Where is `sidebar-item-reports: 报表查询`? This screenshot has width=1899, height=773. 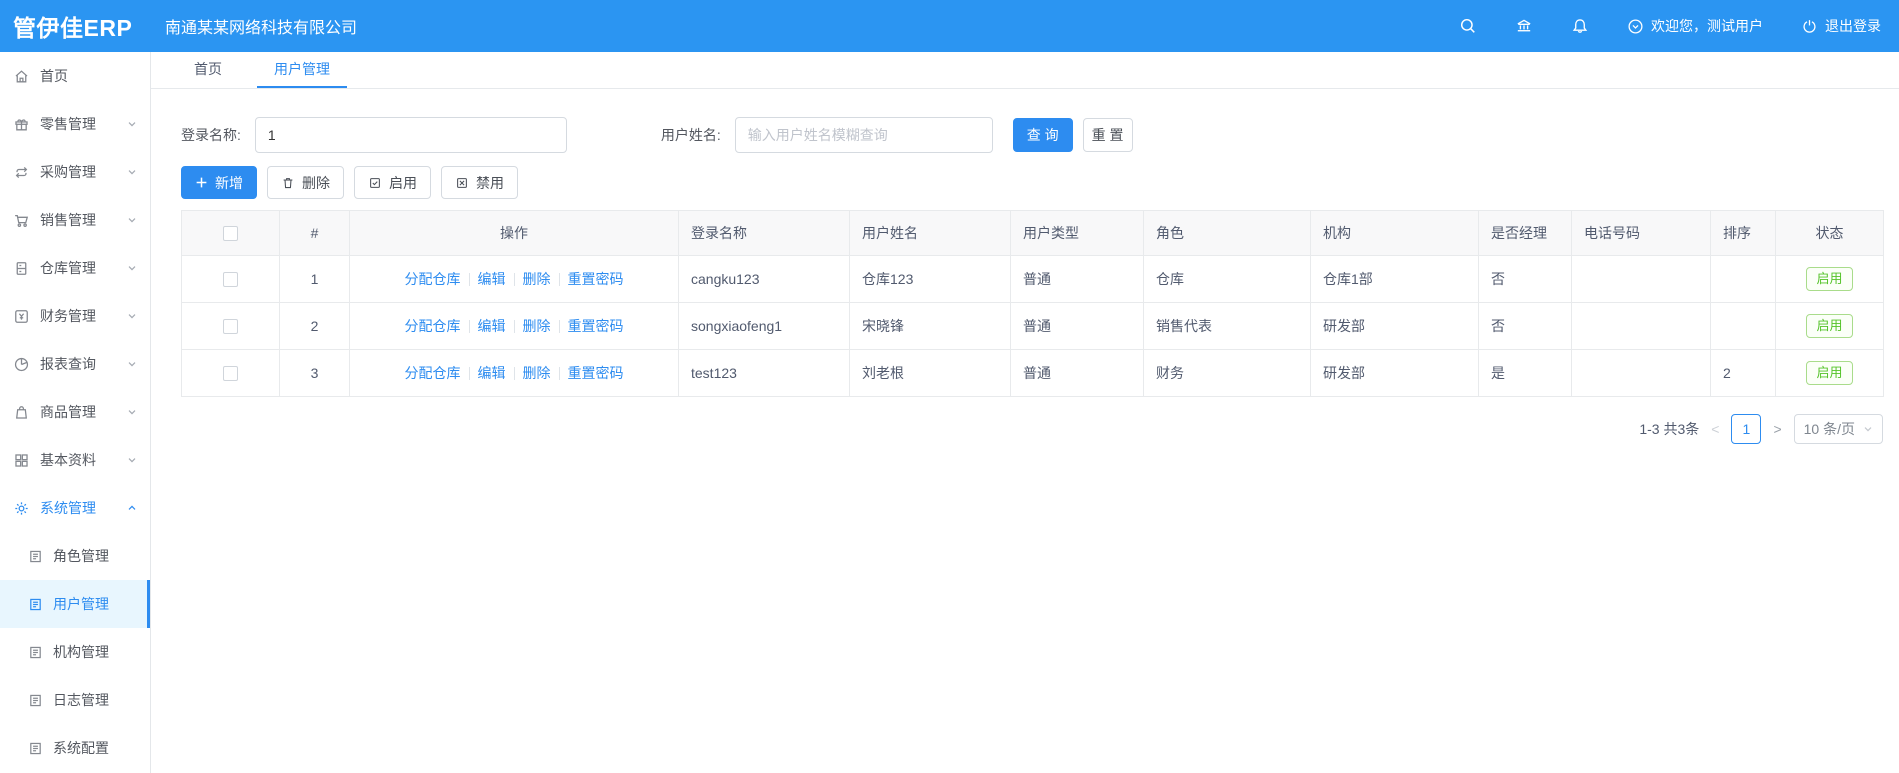 sidebar-item-reports: 报表查询 is located at coordinates (75, 364).